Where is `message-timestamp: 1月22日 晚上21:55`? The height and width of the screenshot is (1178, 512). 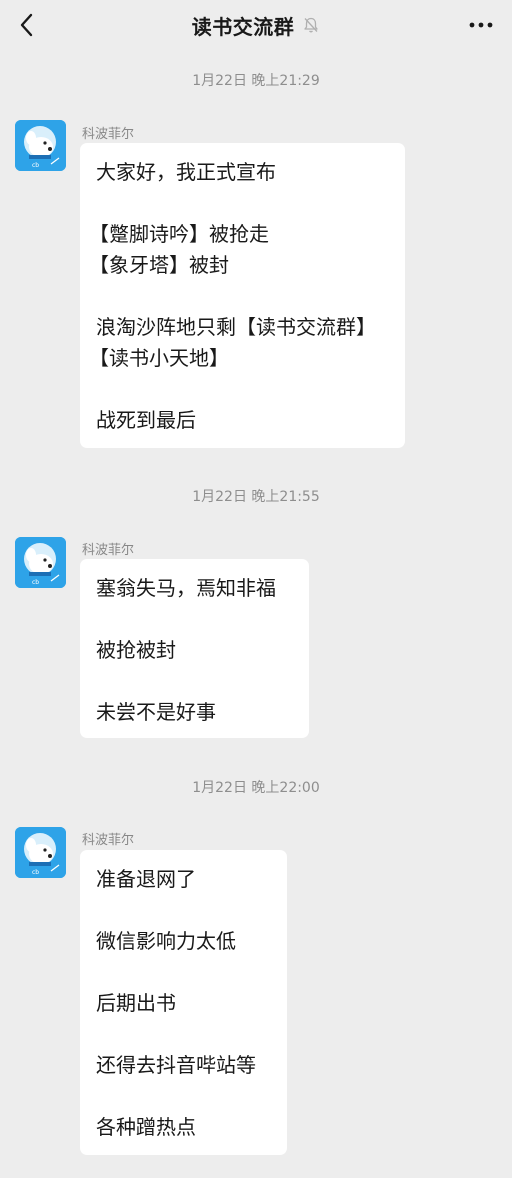 message-timestamp: 1月22日 晚上21:55 is located at coordinates (256, 497).